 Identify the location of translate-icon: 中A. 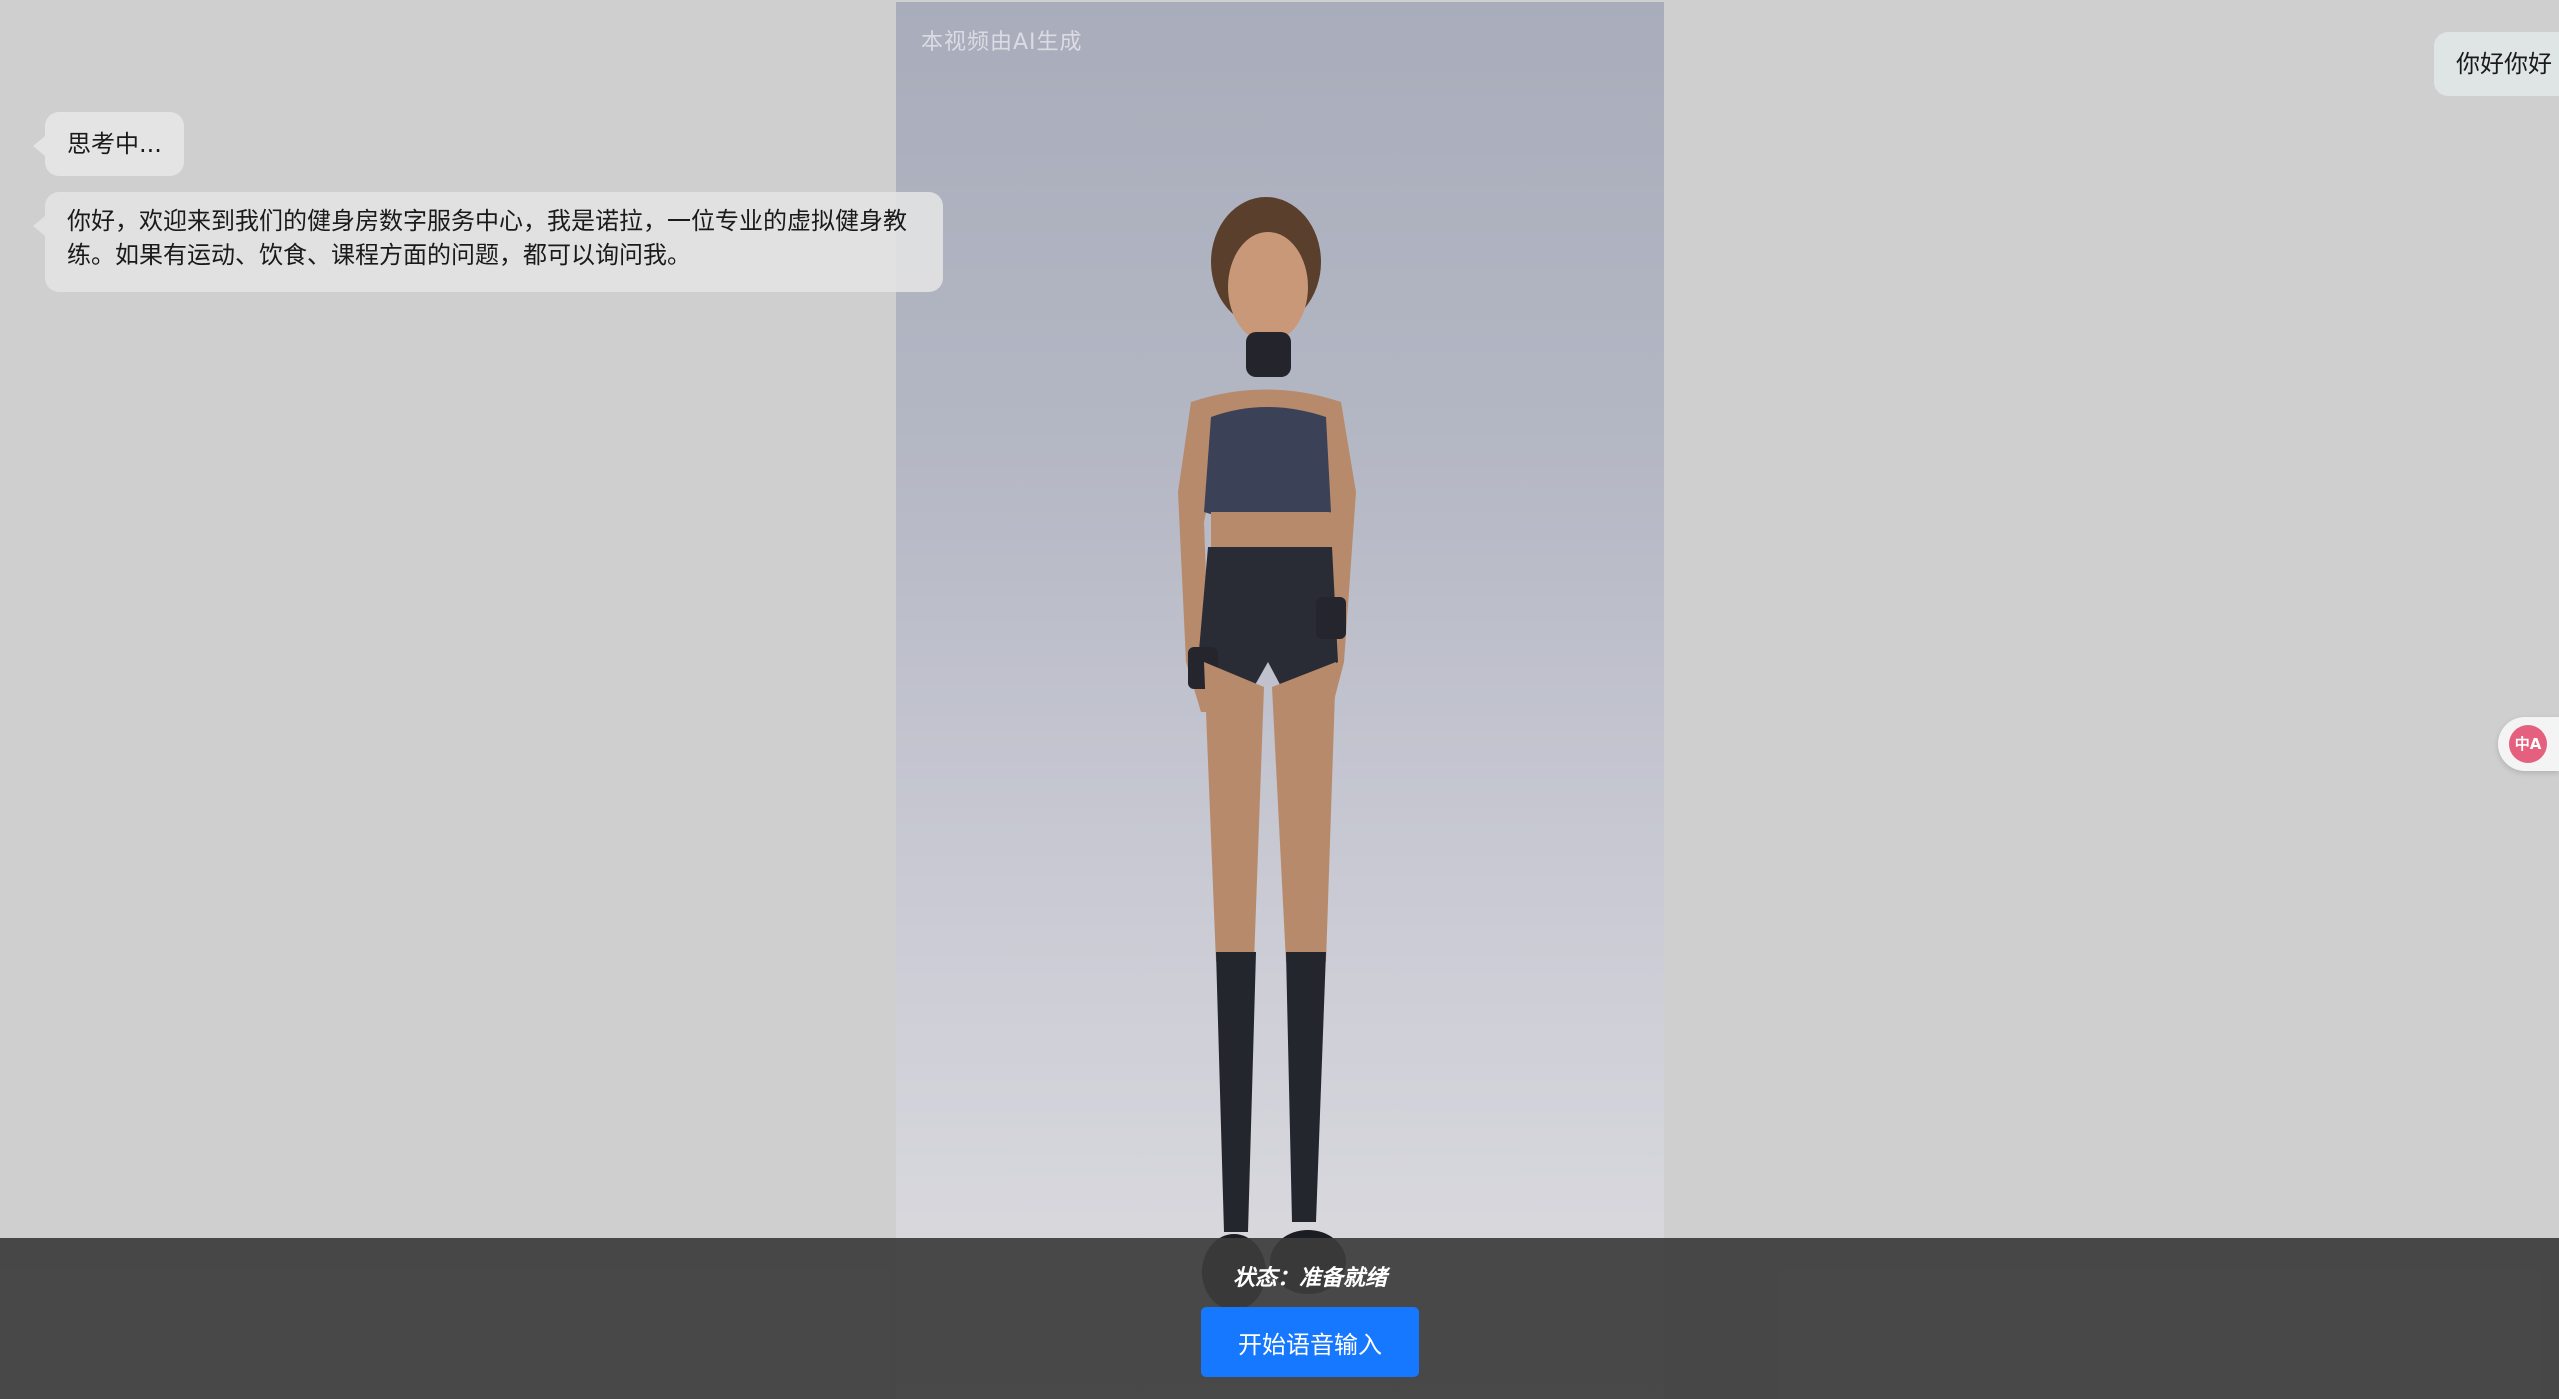
(2528, 744).